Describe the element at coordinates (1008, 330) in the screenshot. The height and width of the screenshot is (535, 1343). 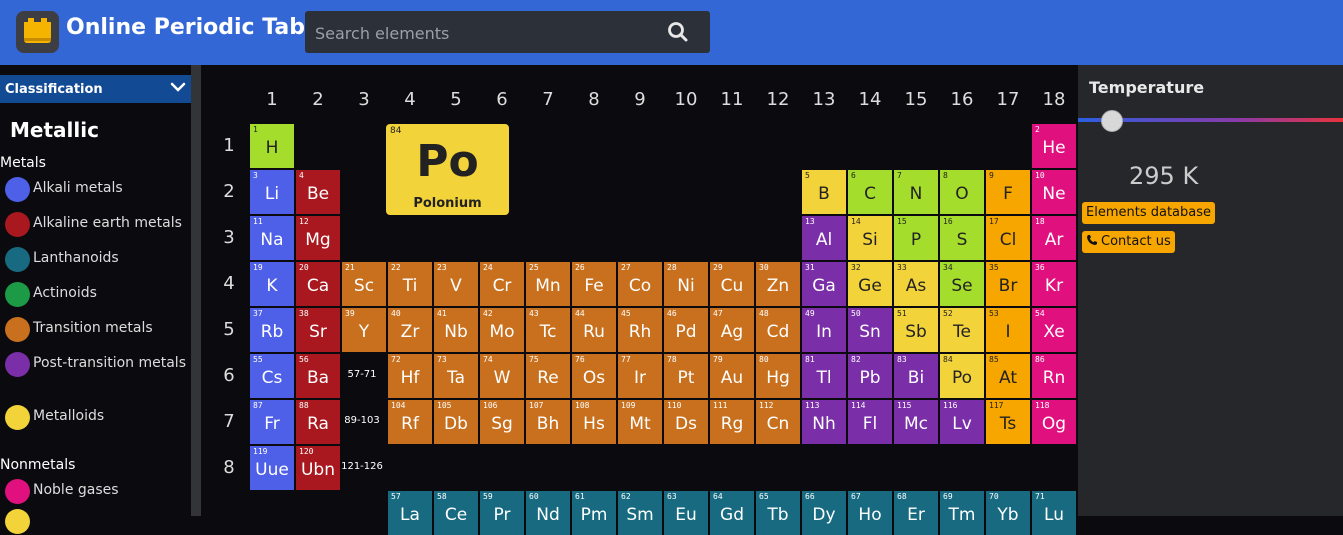
I see `element-cell-i: 53 I` at that location.